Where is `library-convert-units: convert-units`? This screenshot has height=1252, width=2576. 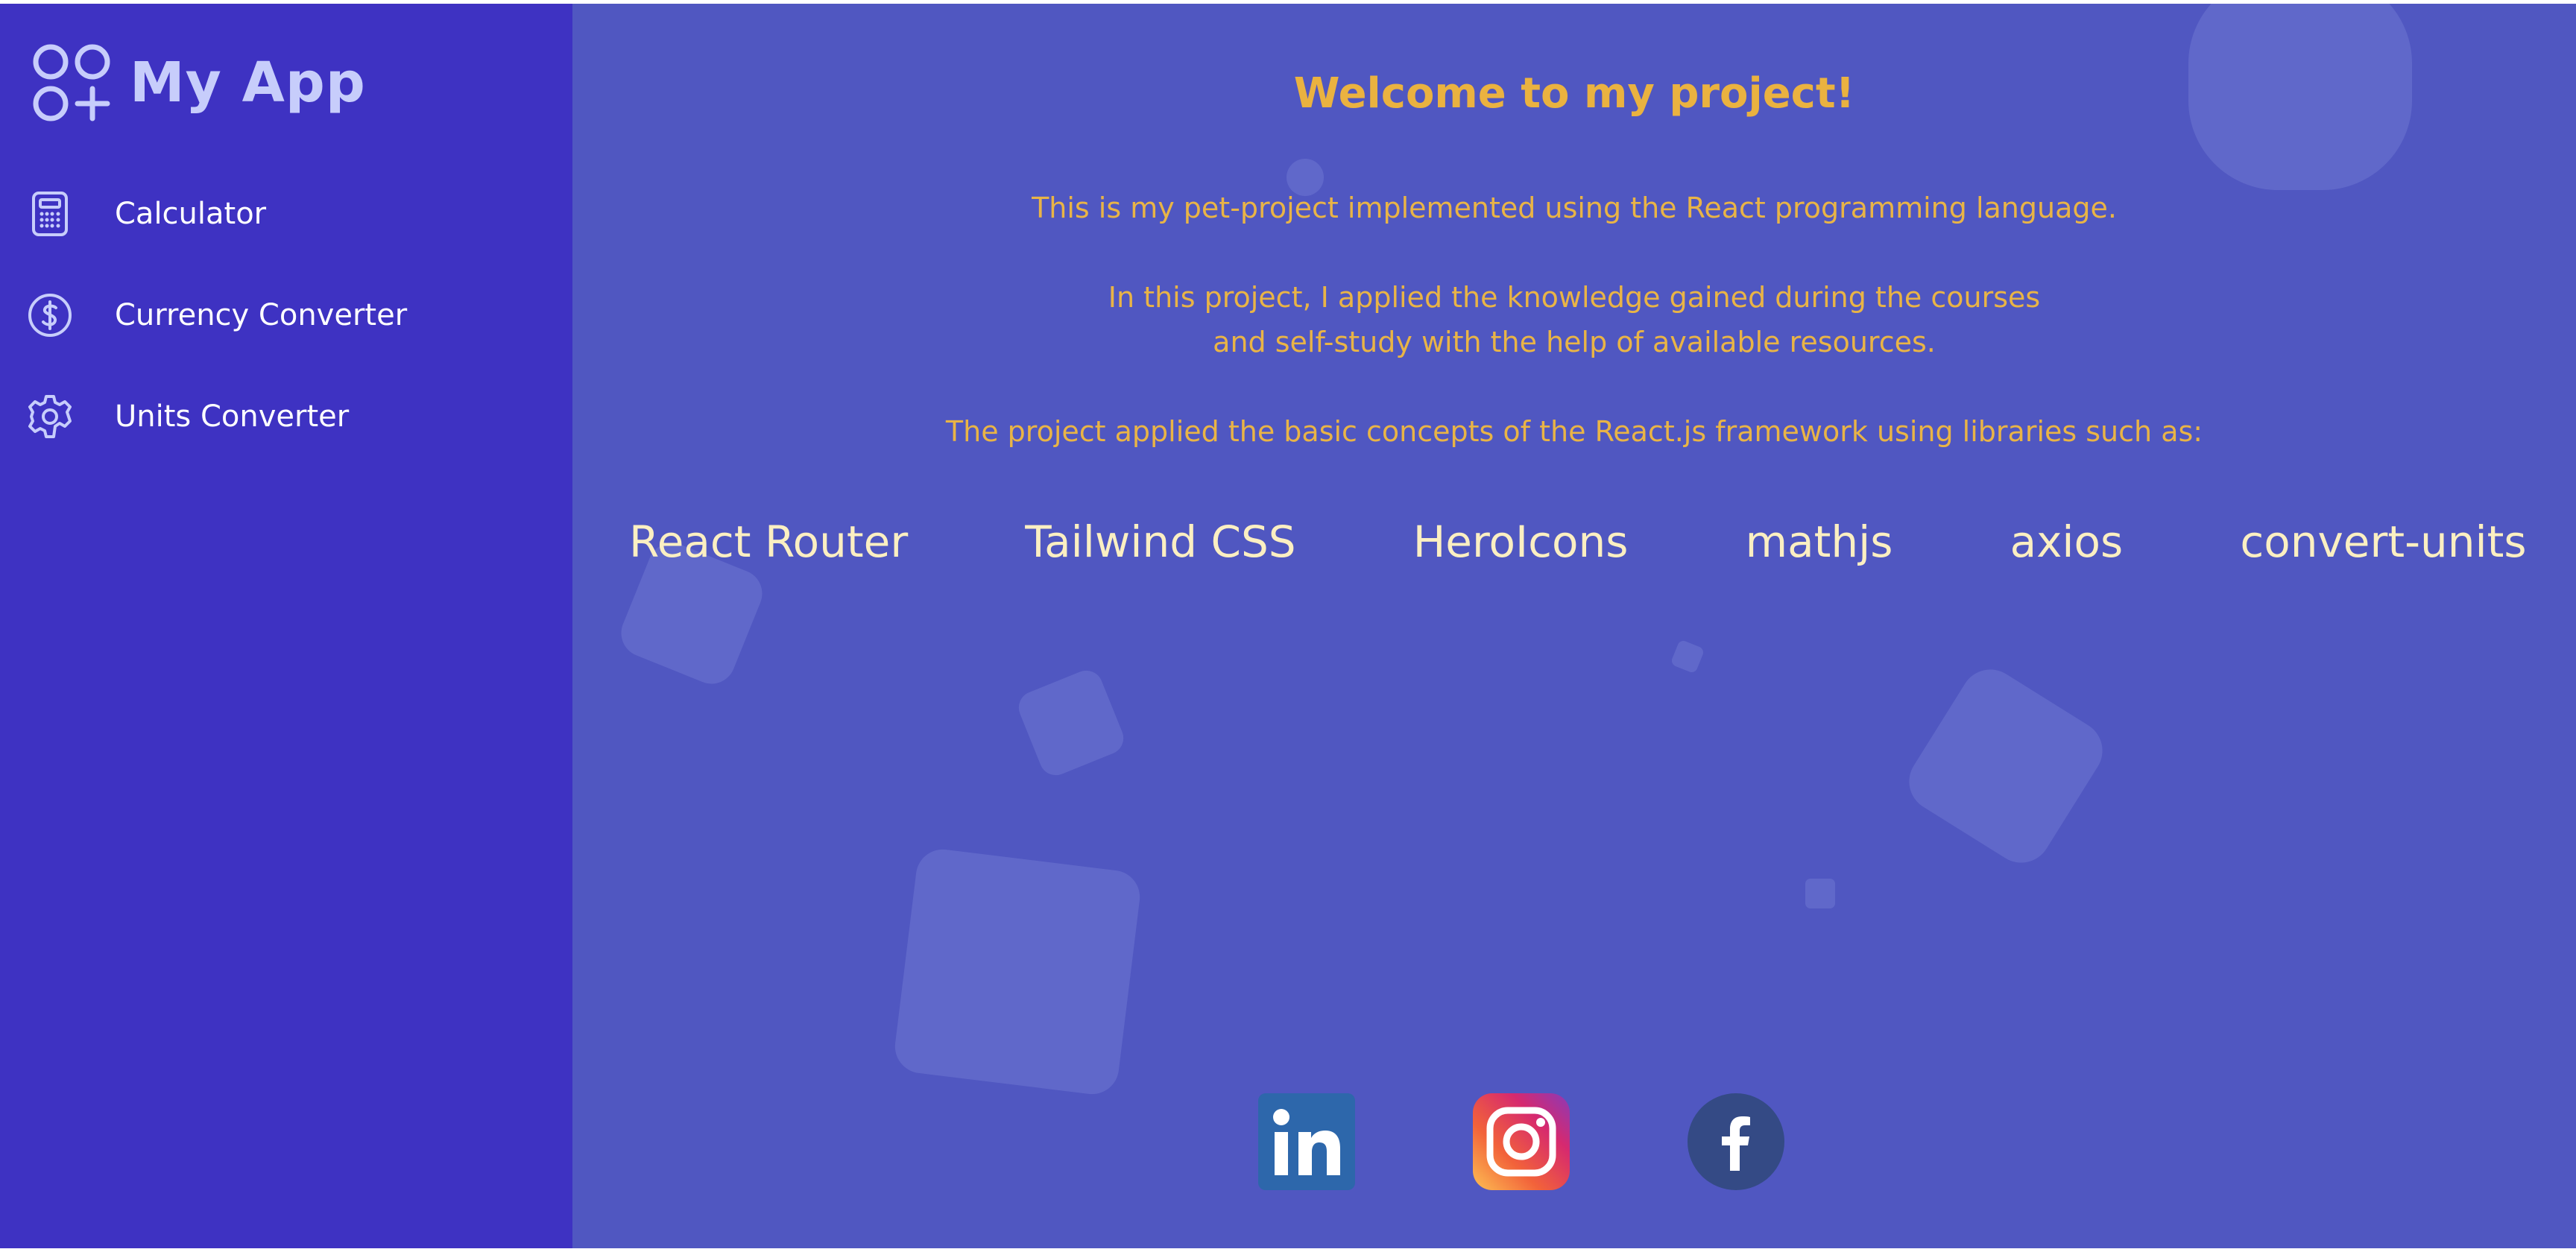
library-convert-units: convert-units is located at coordinates (2383, 542).